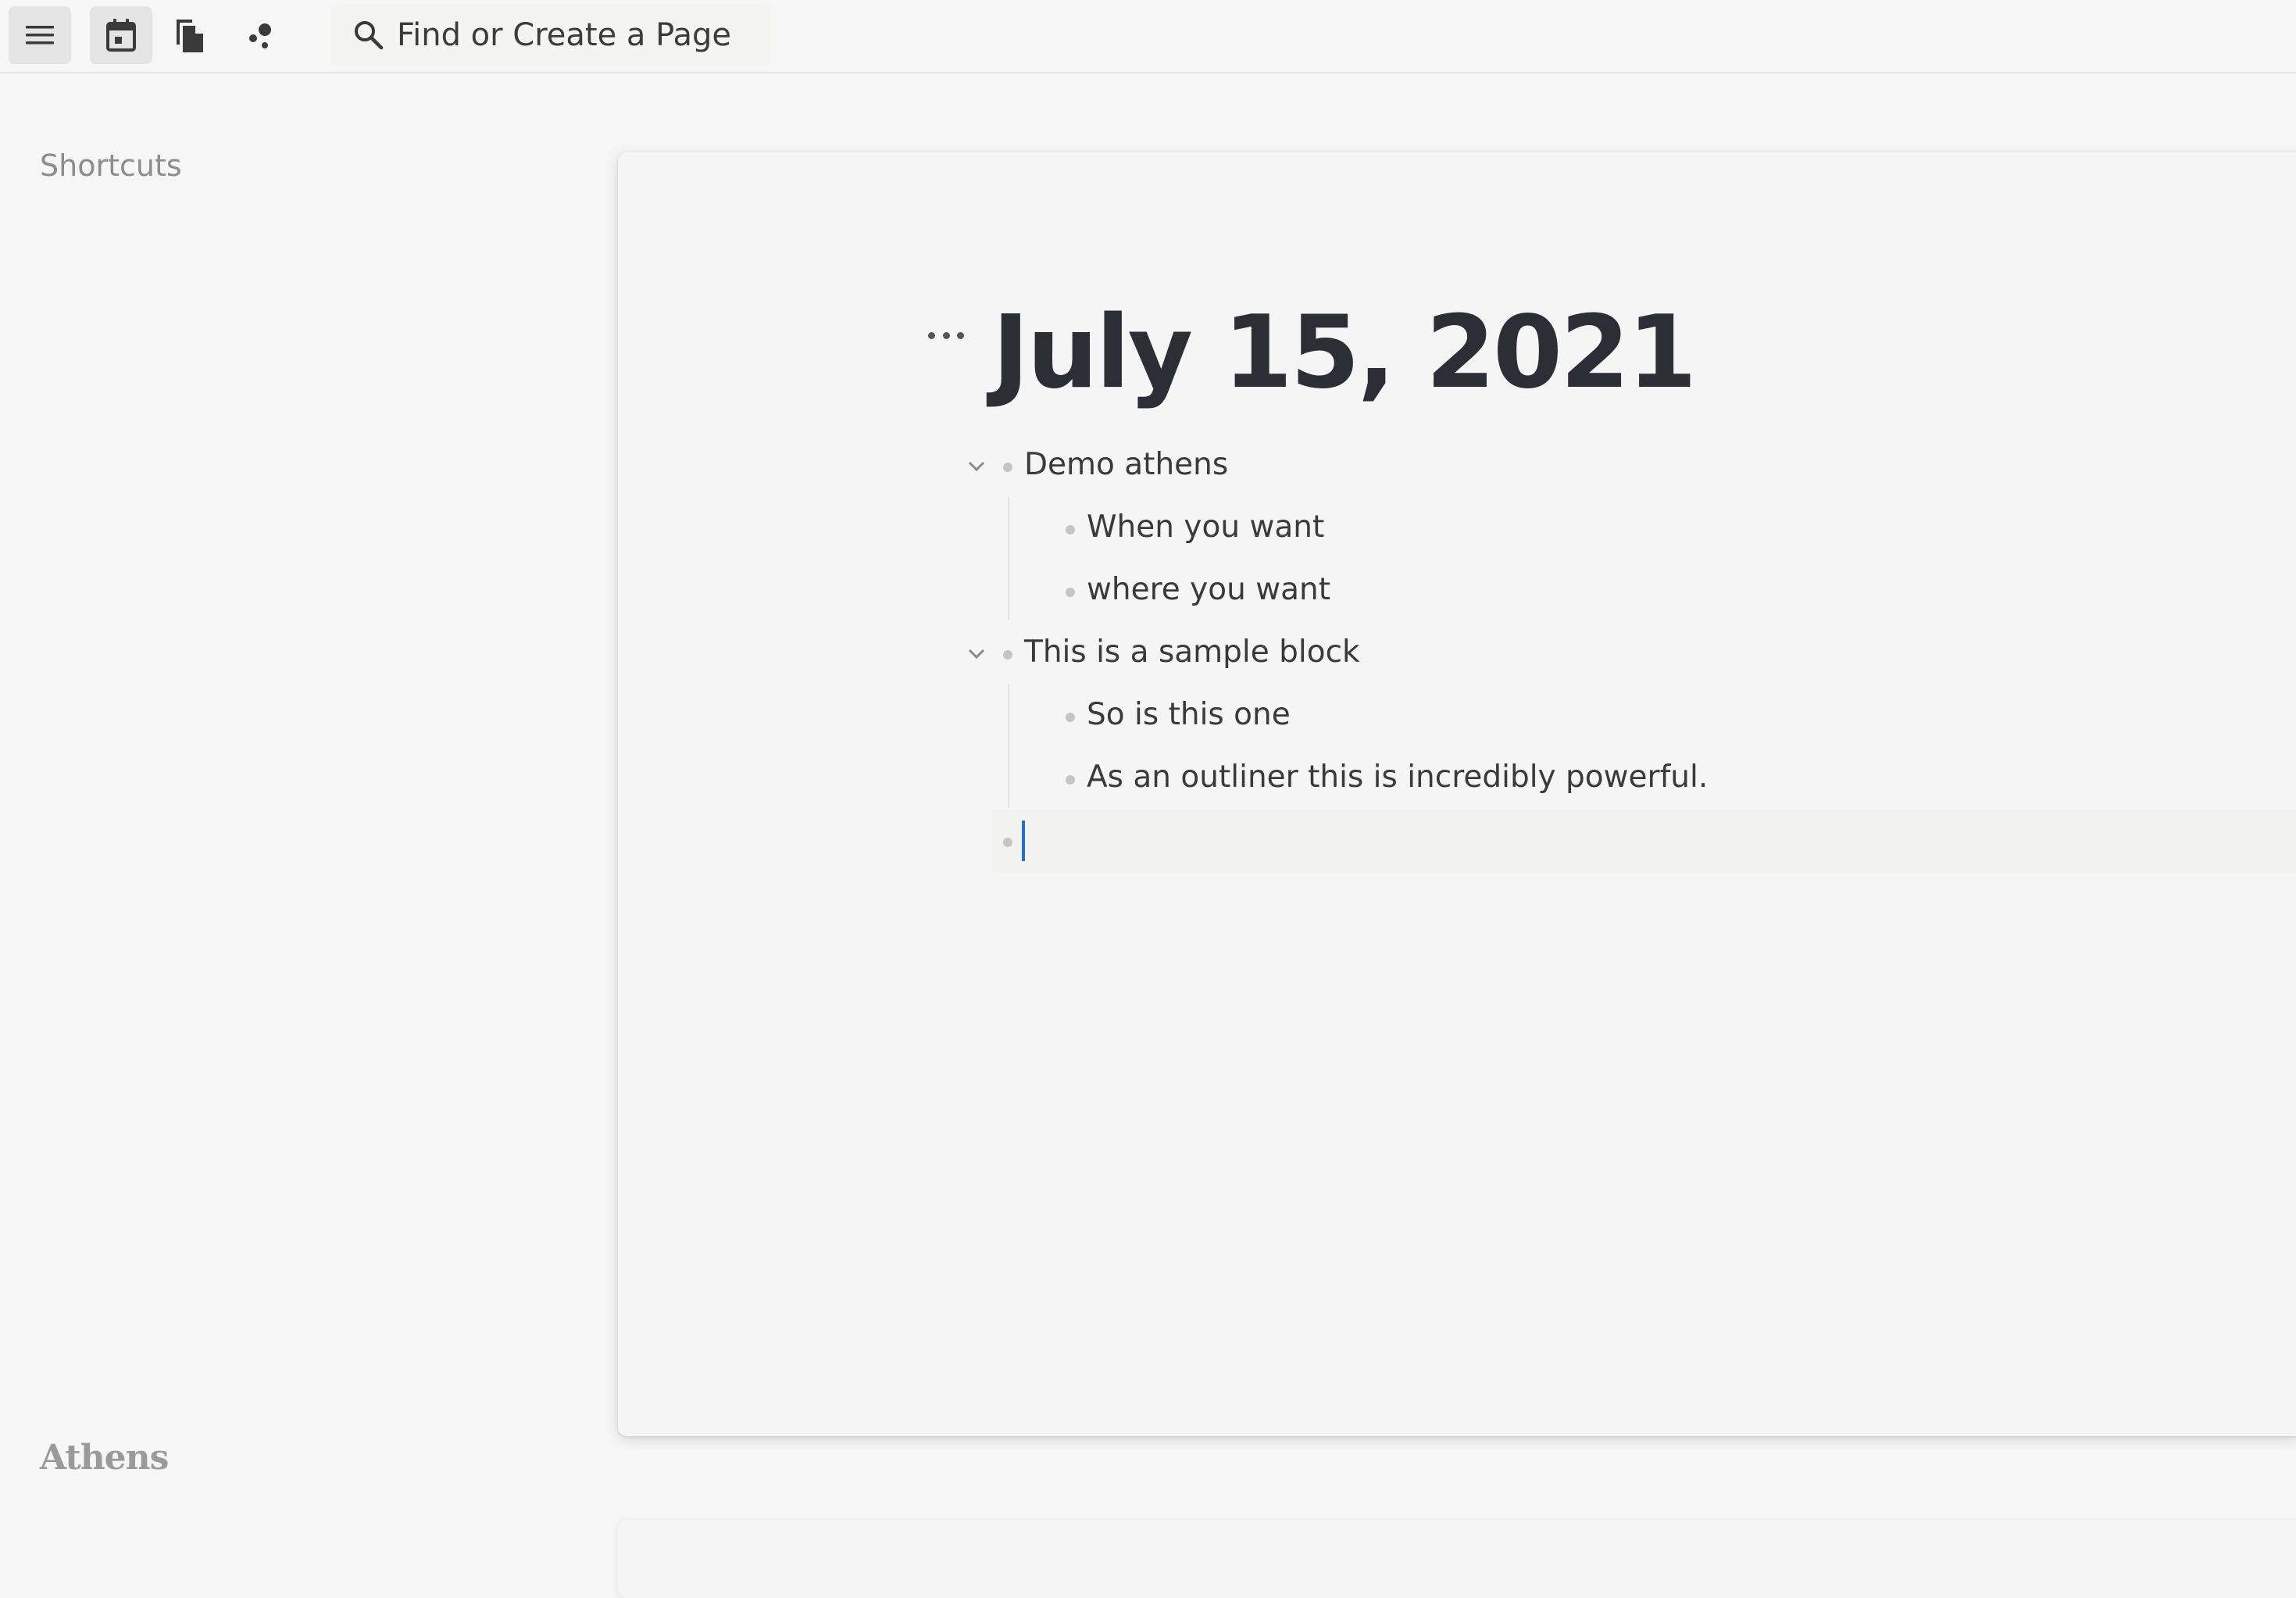  Describe the element at coordinates (1208, 589) in the screenshot. I see `block-text: where you want` at that location.